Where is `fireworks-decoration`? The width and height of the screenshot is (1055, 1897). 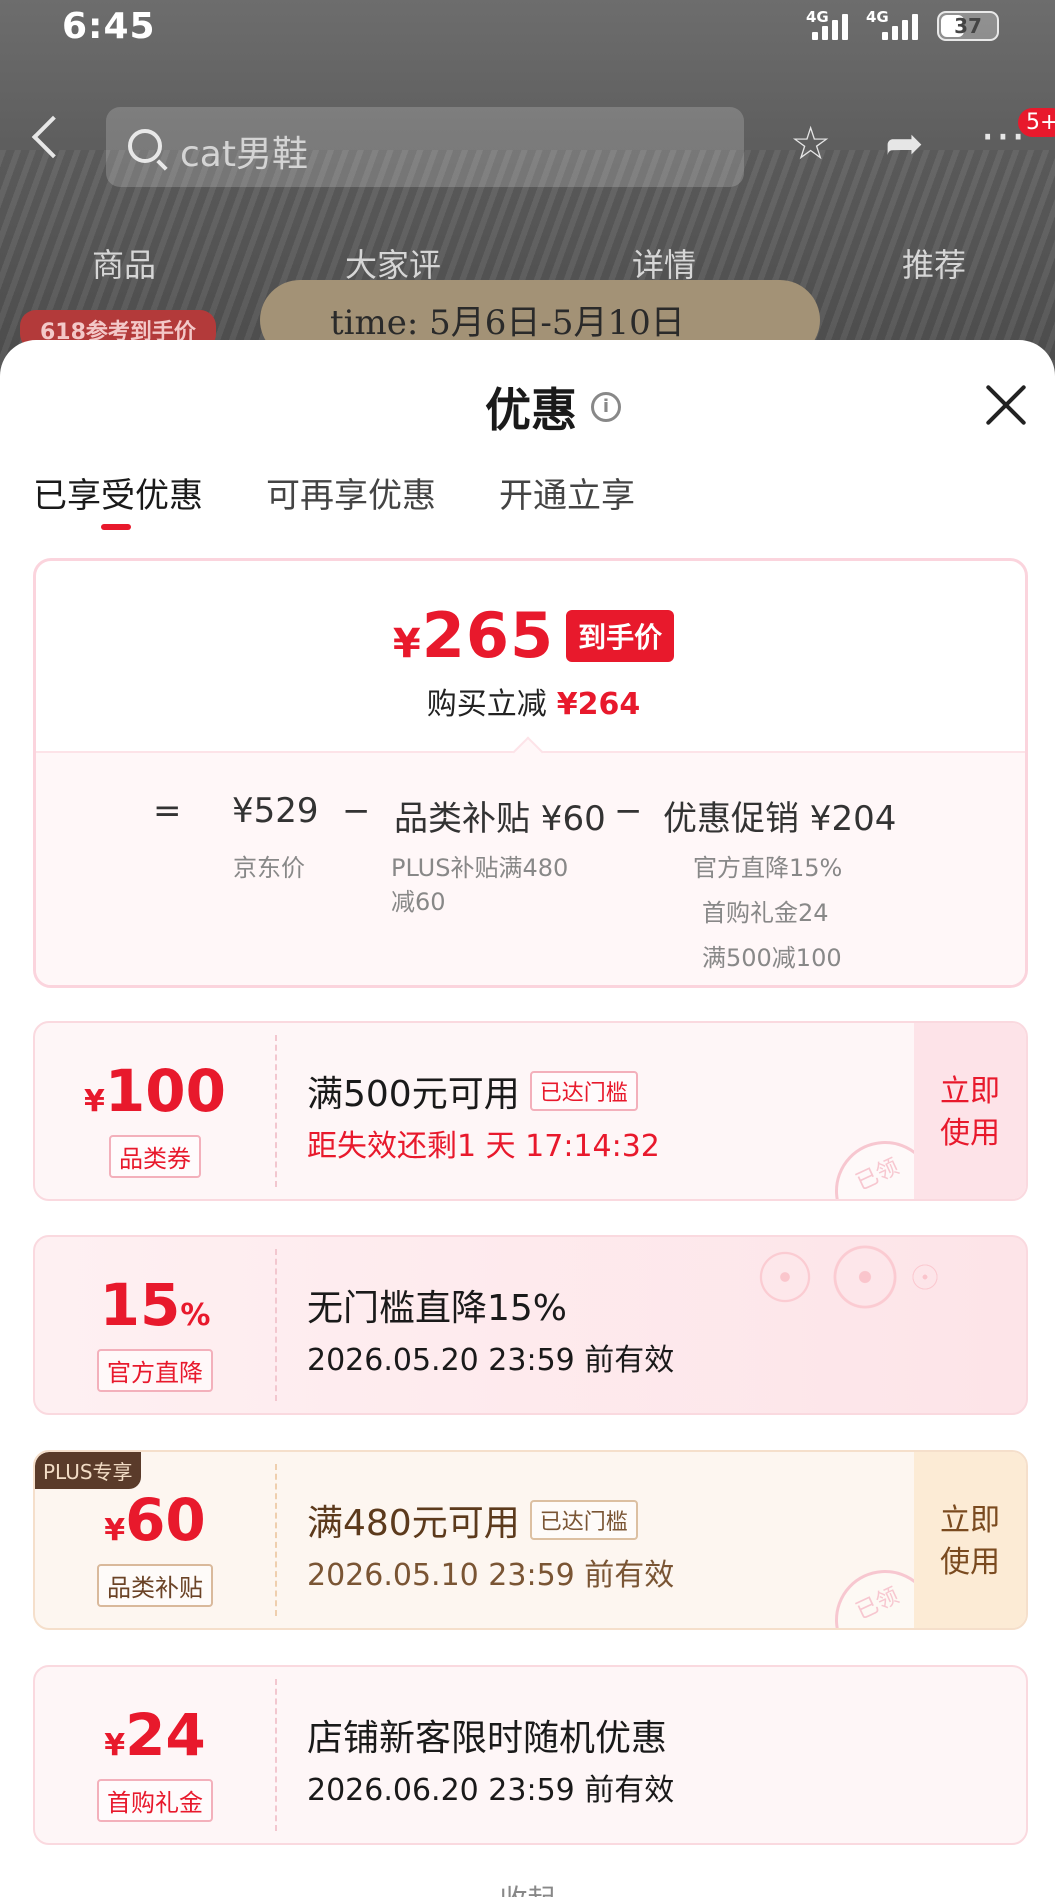
fireworks-decoration is located at coordinates (865, 1292).